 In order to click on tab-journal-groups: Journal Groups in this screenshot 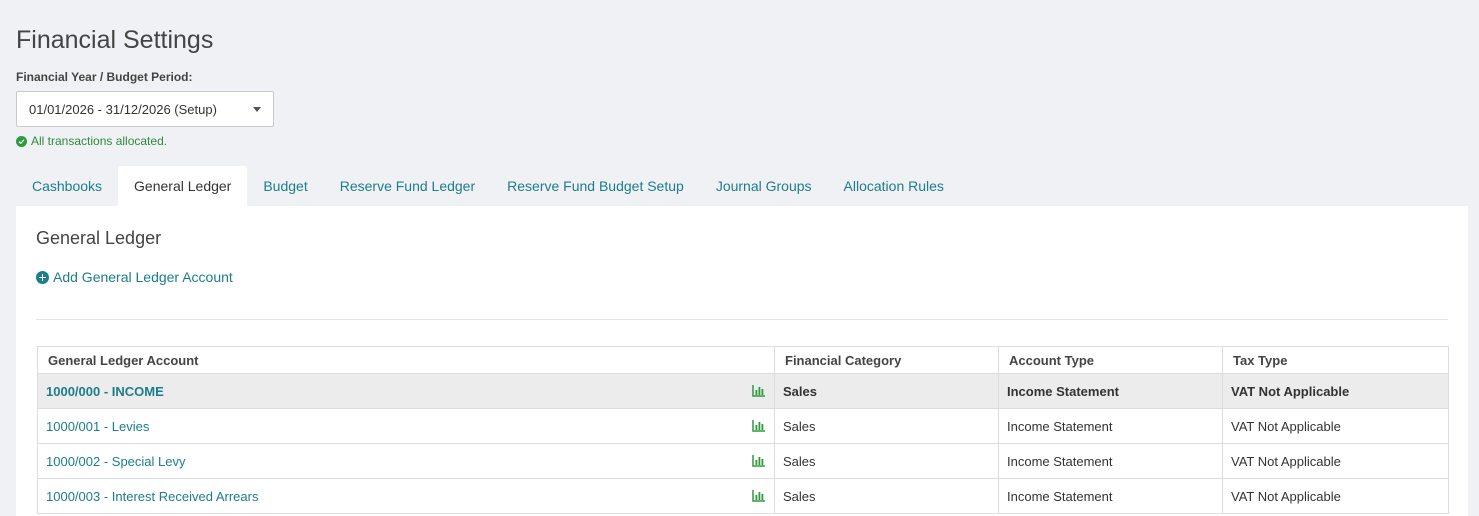, I will do `click(764, 186)`.